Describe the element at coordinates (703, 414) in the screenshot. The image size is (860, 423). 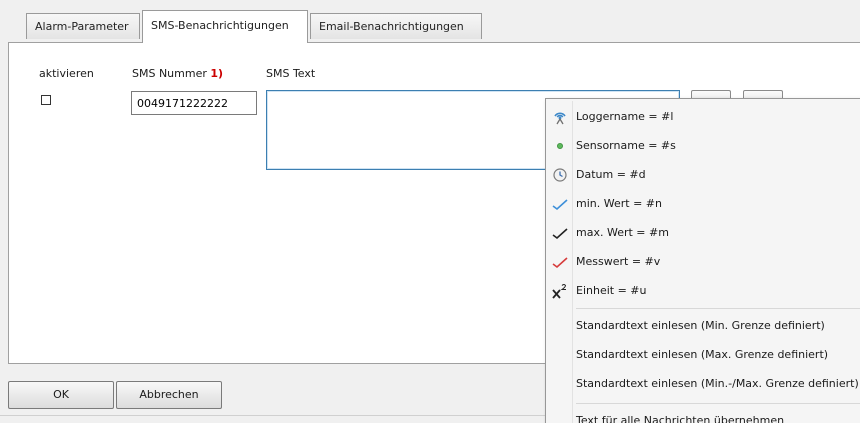
I see `menu-item-apply-all: Text für alle Nachrichten übernehmen` at that location.